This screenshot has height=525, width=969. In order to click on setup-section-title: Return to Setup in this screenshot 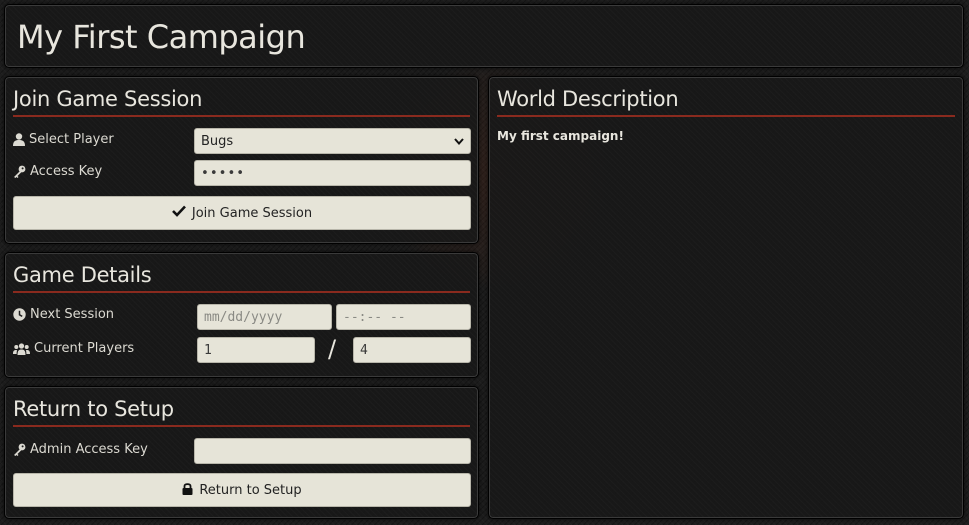, I will do `click(241, 412)`.